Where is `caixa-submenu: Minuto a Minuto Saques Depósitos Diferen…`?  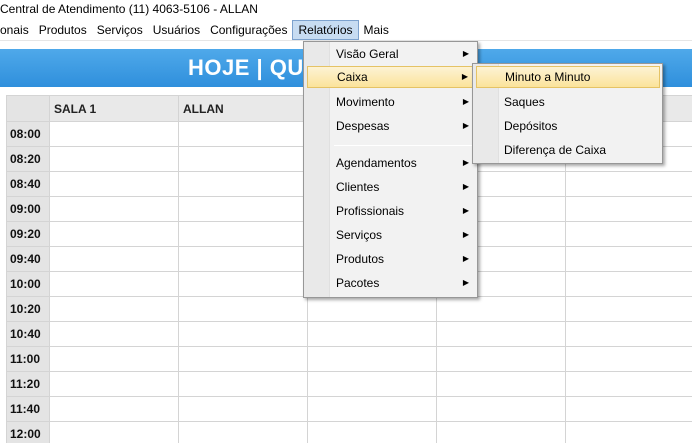 caixa-submenu: Minuto a Minuto Saques Depósitos Diferen… is located at coordinates (567, 113).